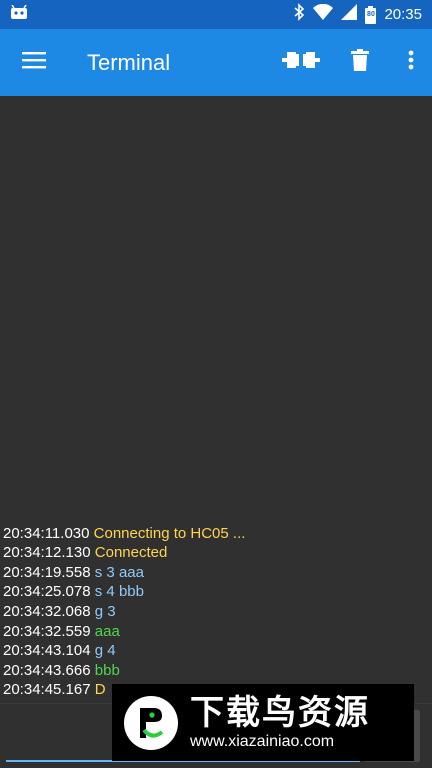  I want to click on terminal-line-text: g 3, so click(105, 612).